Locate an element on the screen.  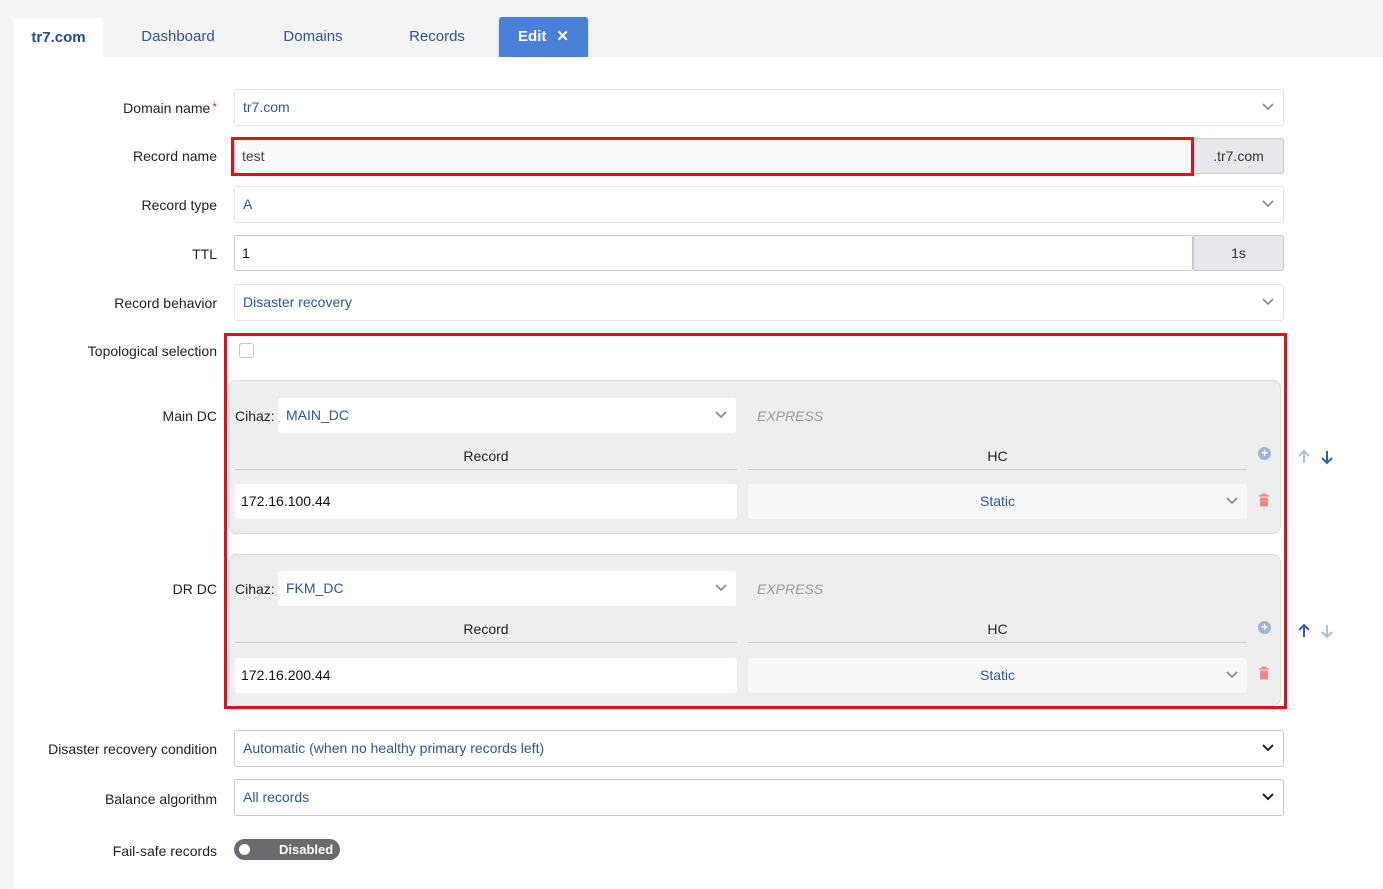
close-icon: ✕ is located at coordinates (562, 36).